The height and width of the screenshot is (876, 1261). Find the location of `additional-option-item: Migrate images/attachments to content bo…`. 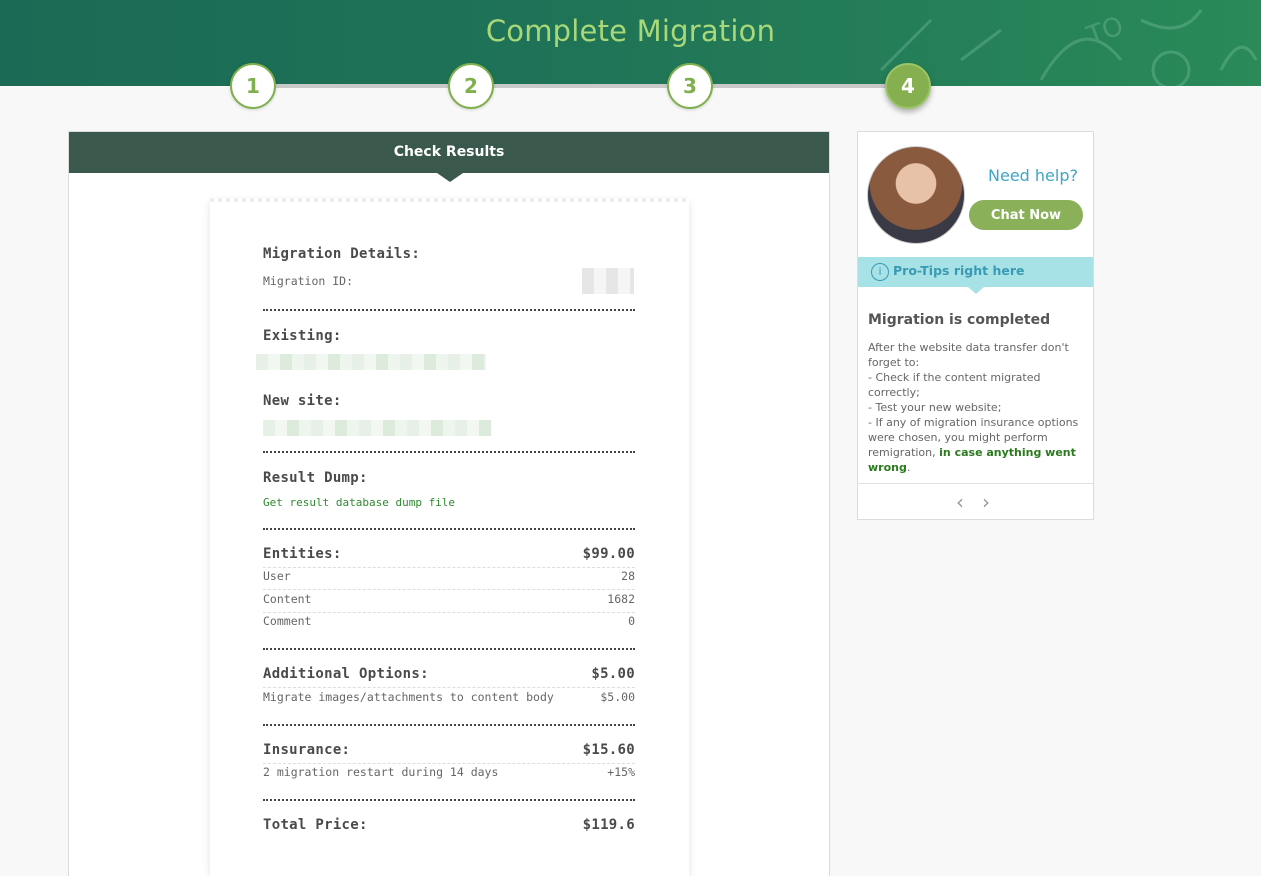

additional-option-item: Migrate images/attachments to content bo… is located at coordinates (449, 697).